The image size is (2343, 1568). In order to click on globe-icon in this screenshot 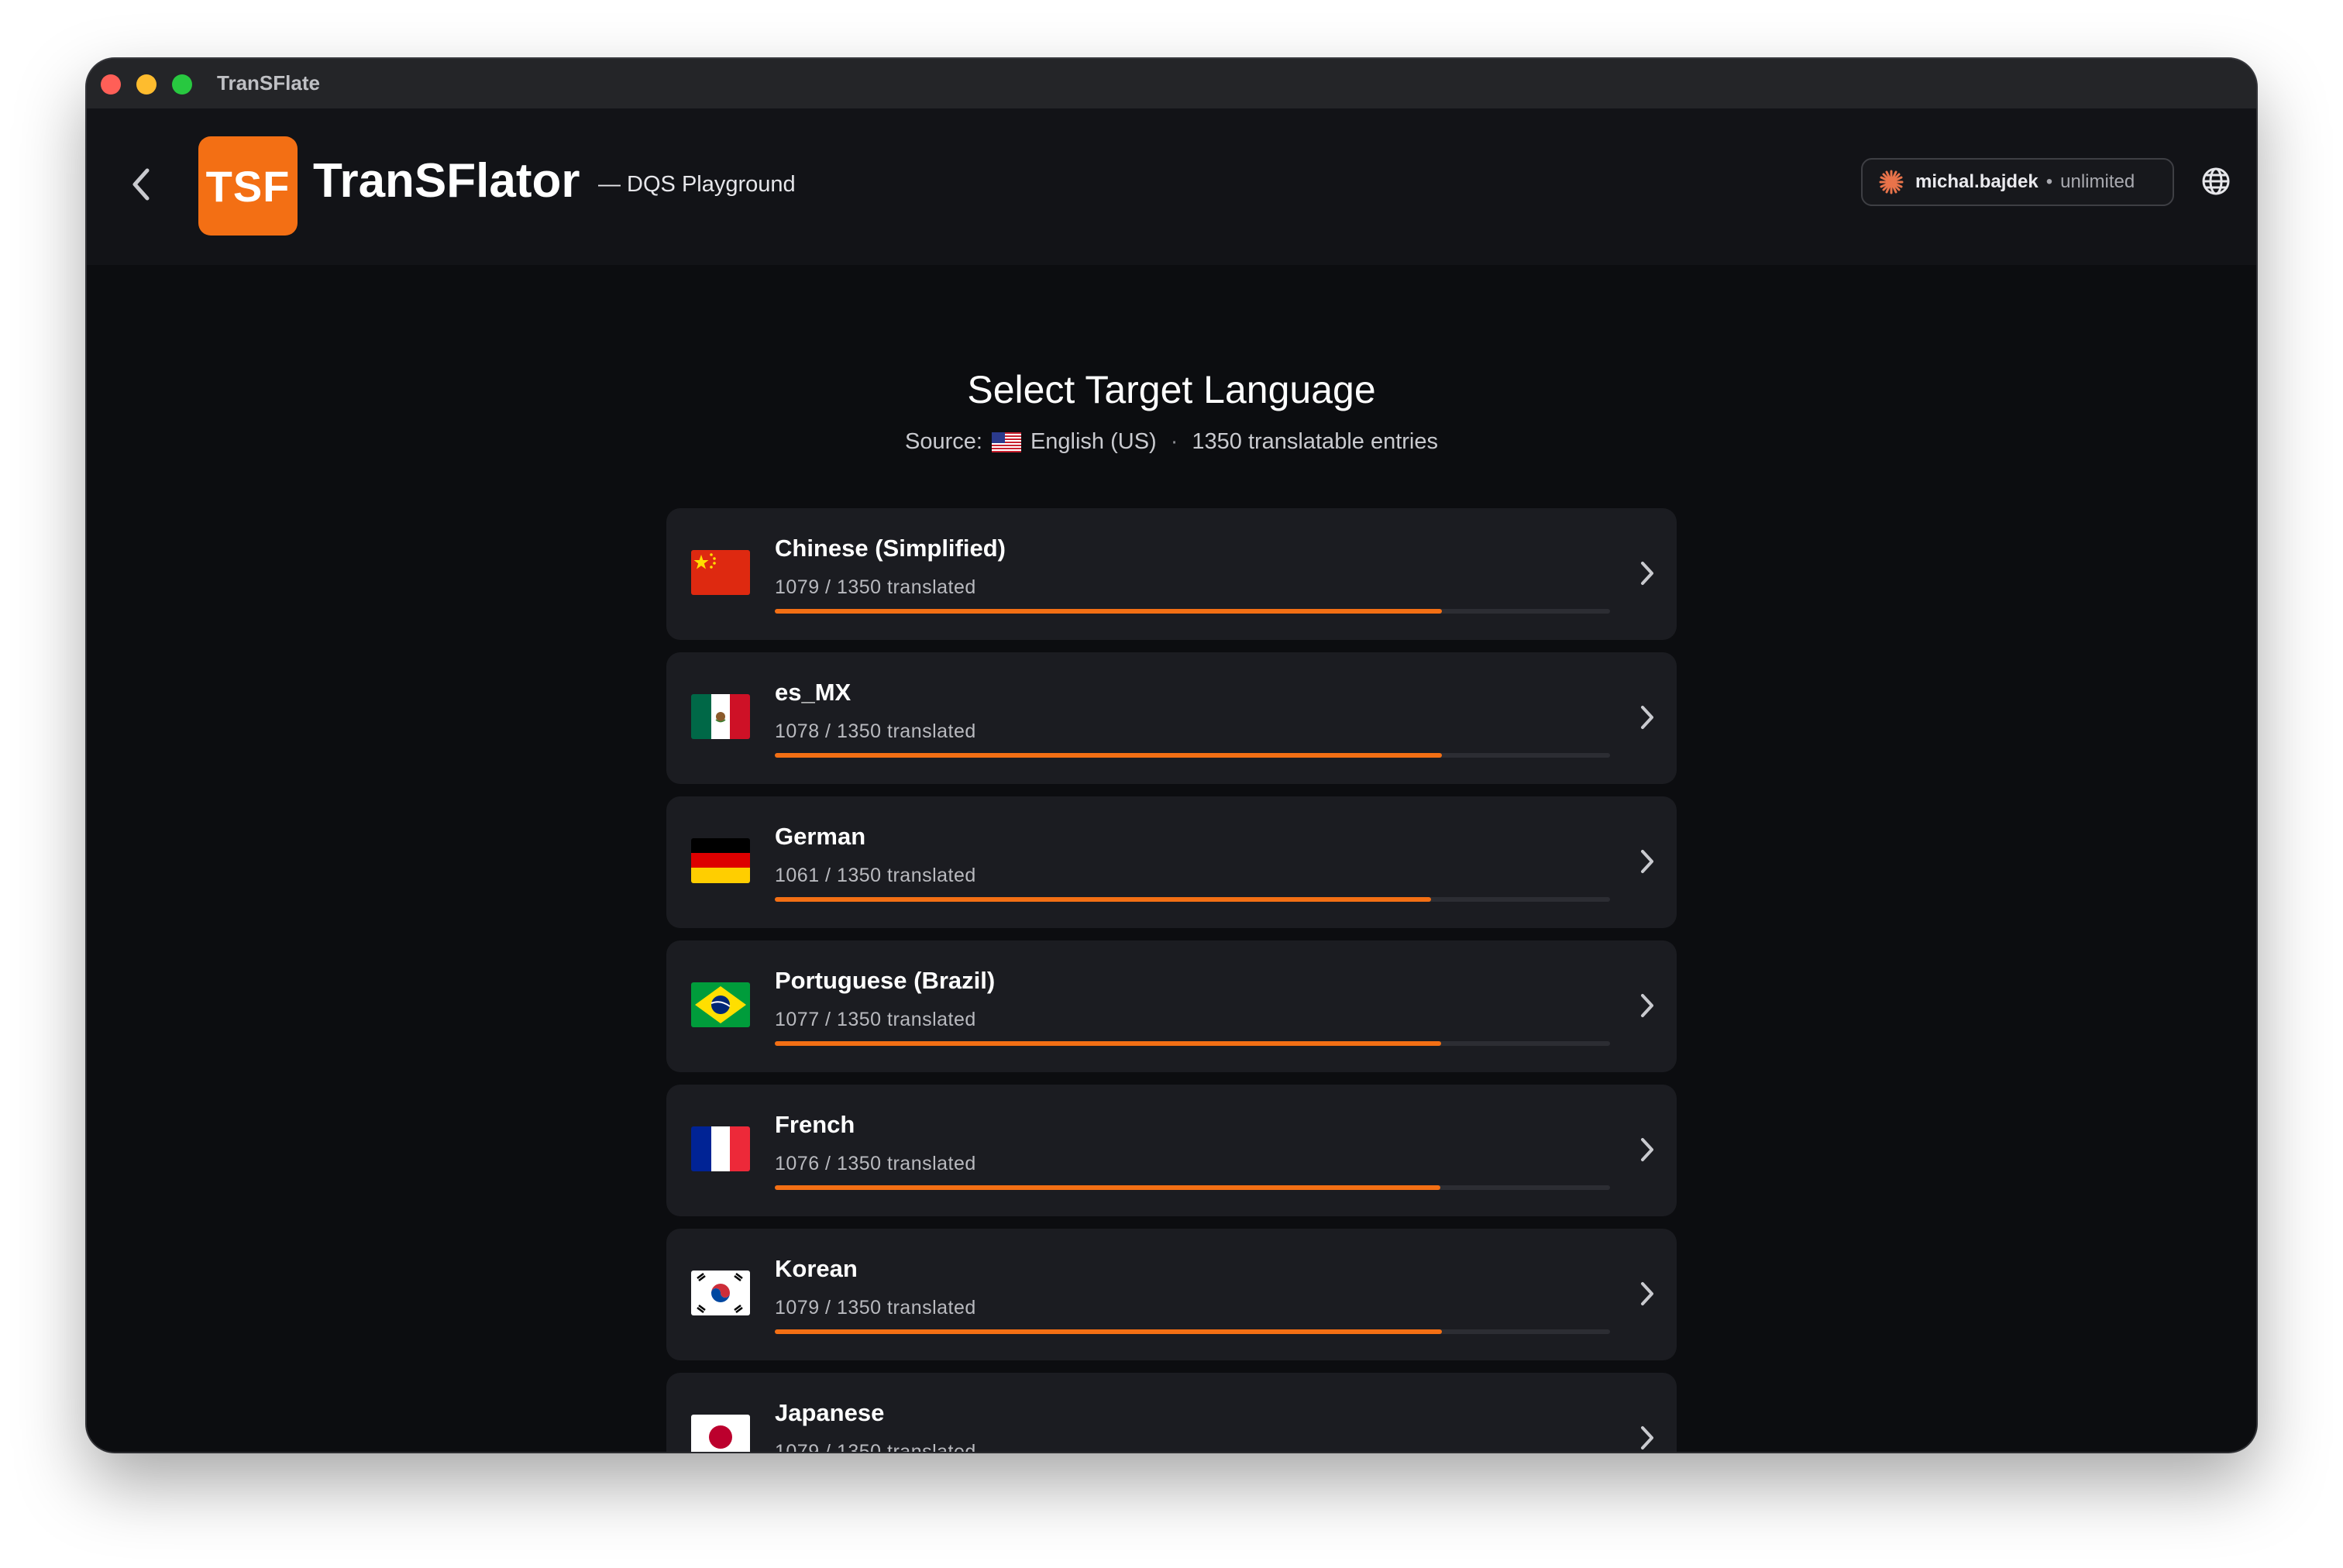, I will do `click(2216, 181)`.